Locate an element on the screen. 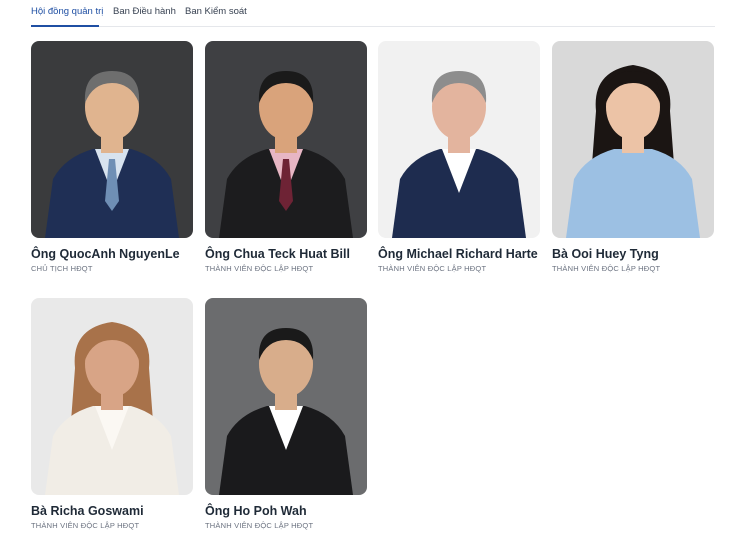 The width and height of the screenshot is (730, 541). tab-board-of-directors: Hội đồng quản trị is located at coordinates (67, 11).